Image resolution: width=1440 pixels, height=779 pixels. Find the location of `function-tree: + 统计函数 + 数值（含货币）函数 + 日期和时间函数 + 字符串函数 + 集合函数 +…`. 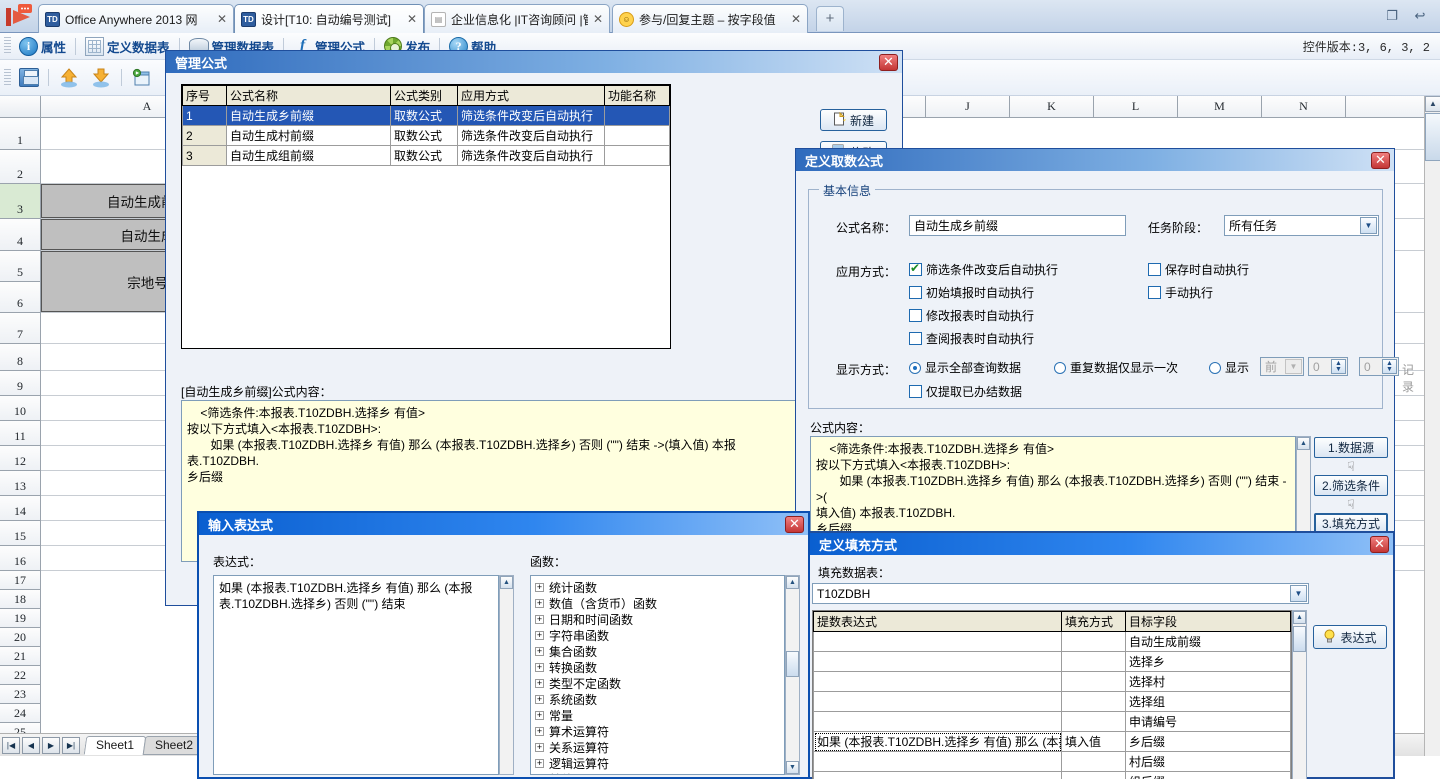

function-tree: + 统计函数 + 数值（含货币）函数 + 日期和时间函数 + 字符串函数 + 集合函数 +… is located at coordinates (657, 675).